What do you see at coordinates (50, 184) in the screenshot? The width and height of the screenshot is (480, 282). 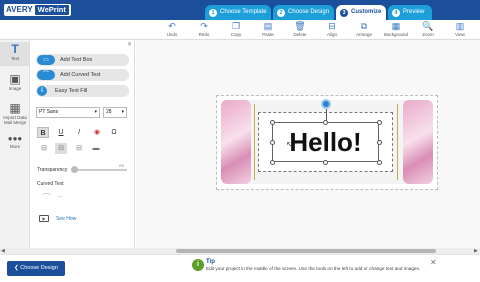 I see `curved-text-label: Curved Text` at bounding box center [50, 184].